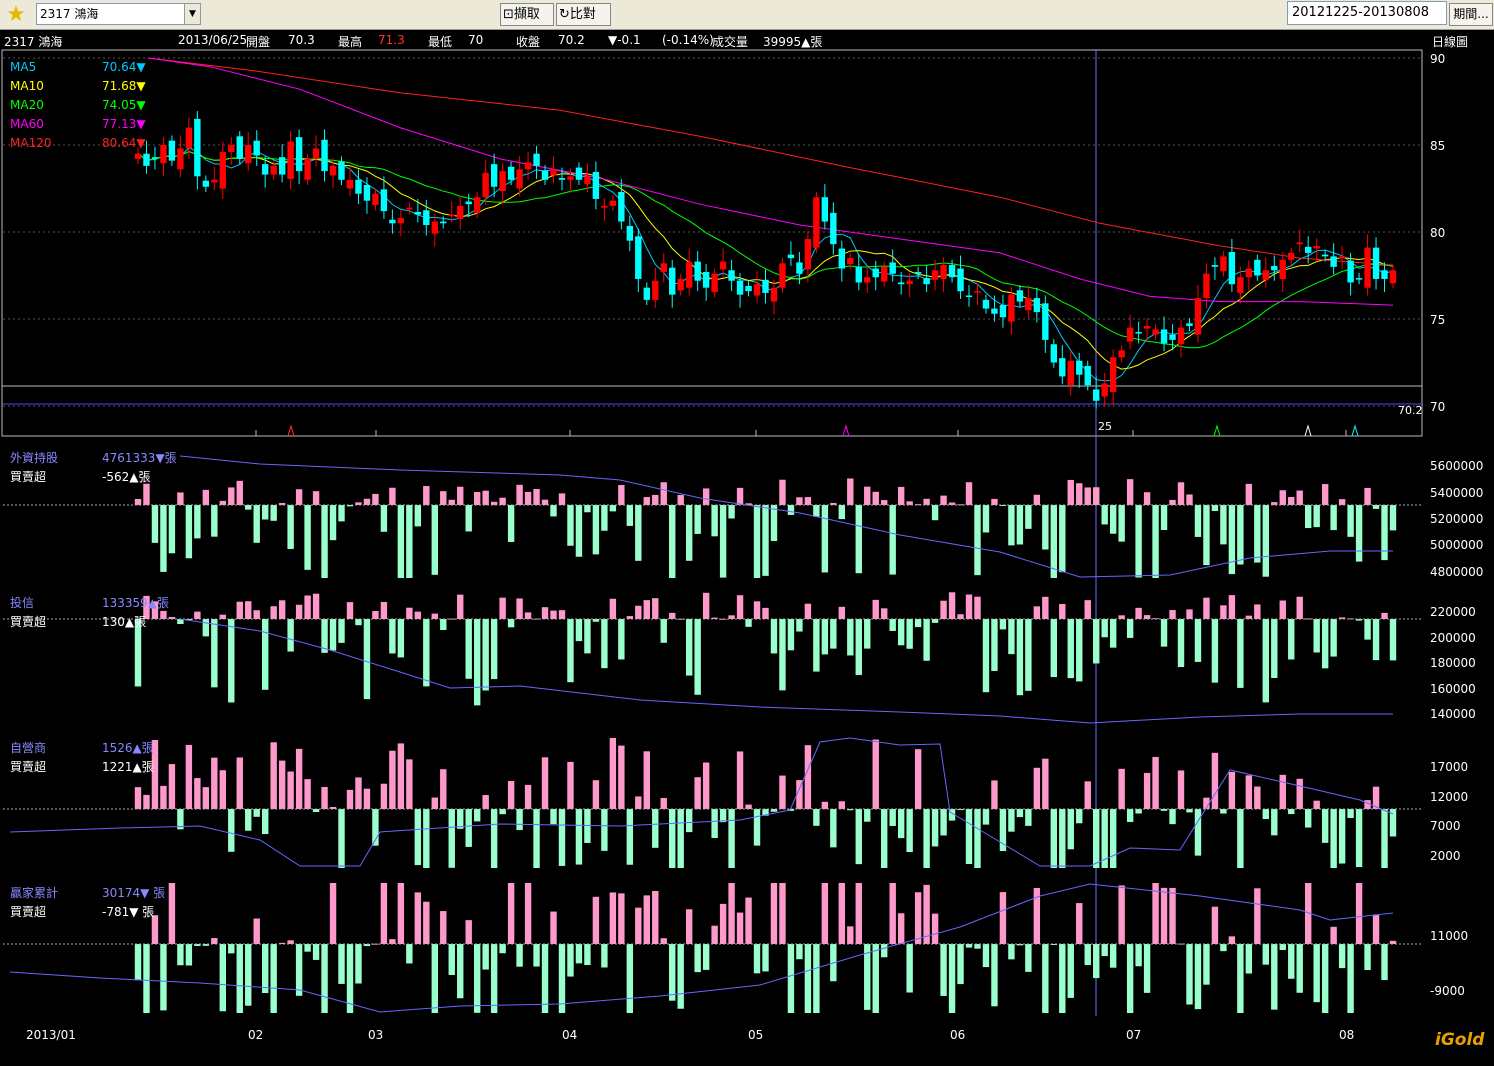 Image resolution: width=1494 pixels, height=1066 pixels. Describe the element at coordinates (1438, 407) in the screenshot. I see `price-tick: 70` at that location.